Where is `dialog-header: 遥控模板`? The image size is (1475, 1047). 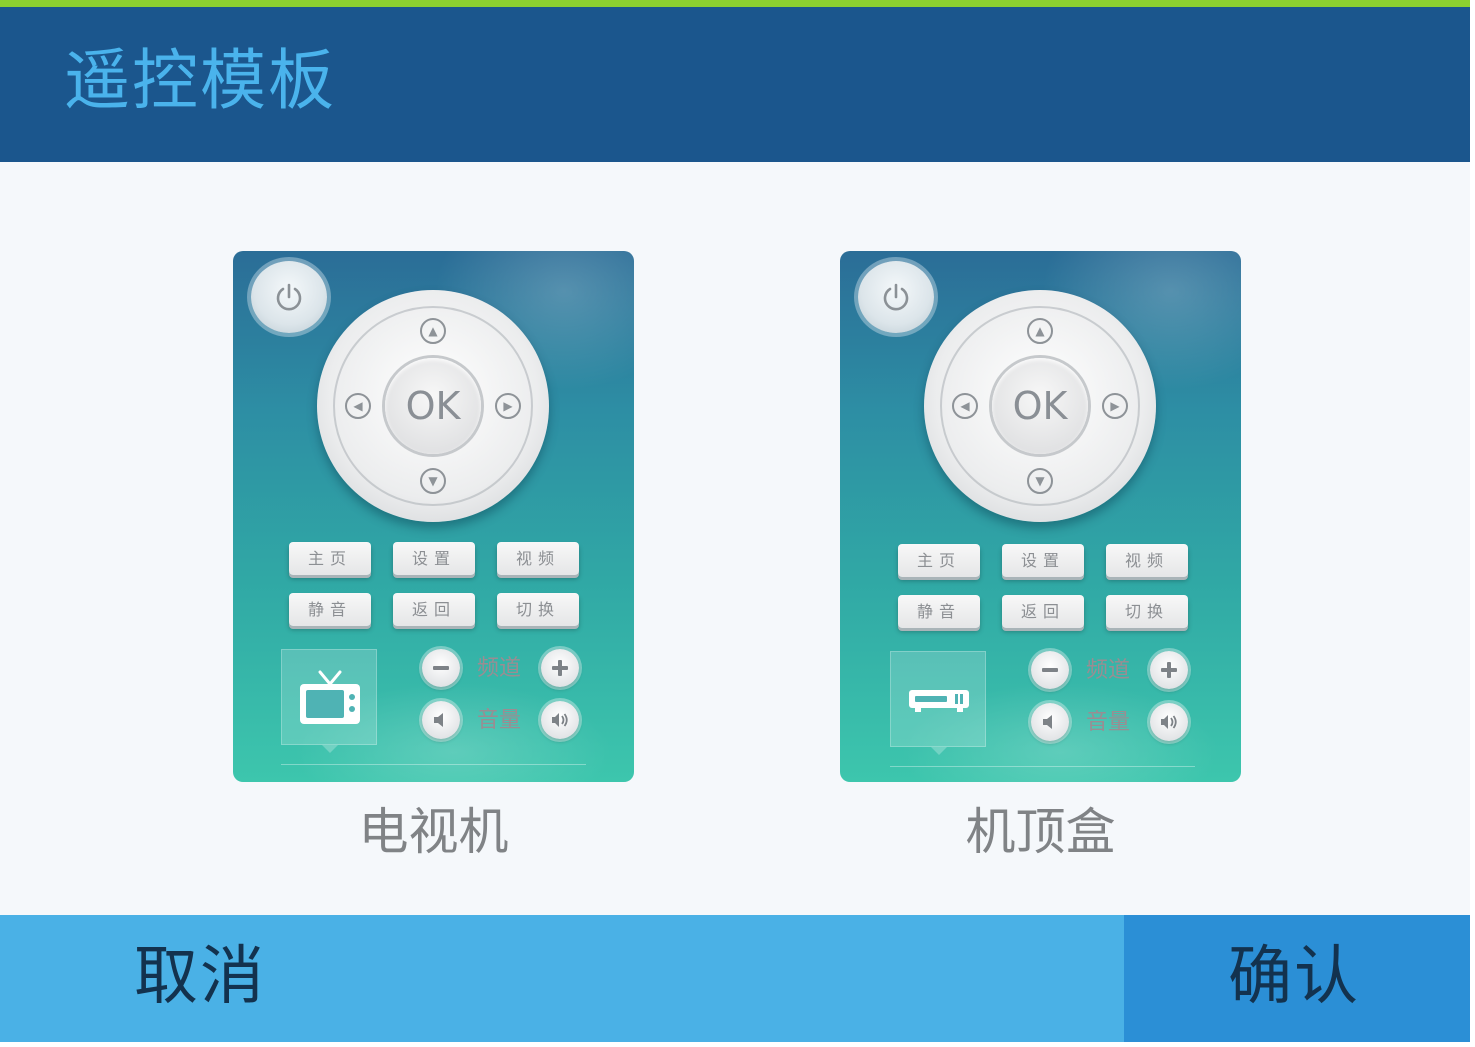 dialog-header: 遥控模板 is located at coordinates (735, 84).